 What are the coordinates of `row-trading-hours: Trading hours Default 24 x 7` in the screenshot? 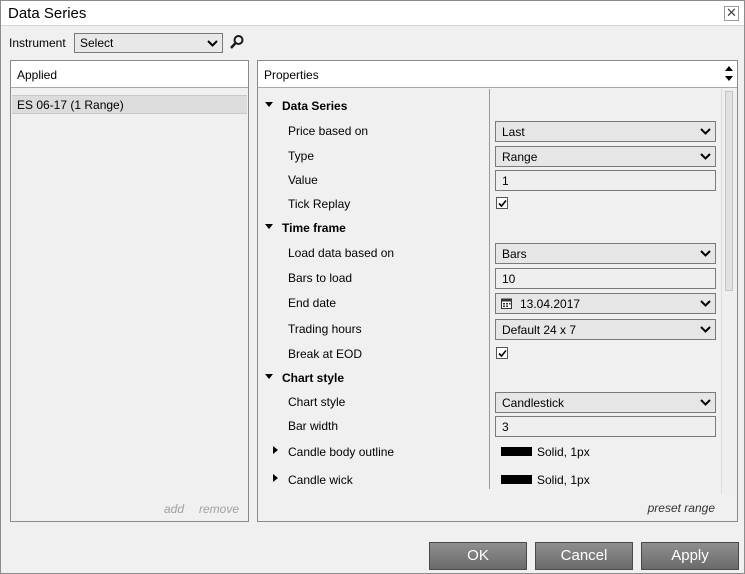 It's located at (489, 329).